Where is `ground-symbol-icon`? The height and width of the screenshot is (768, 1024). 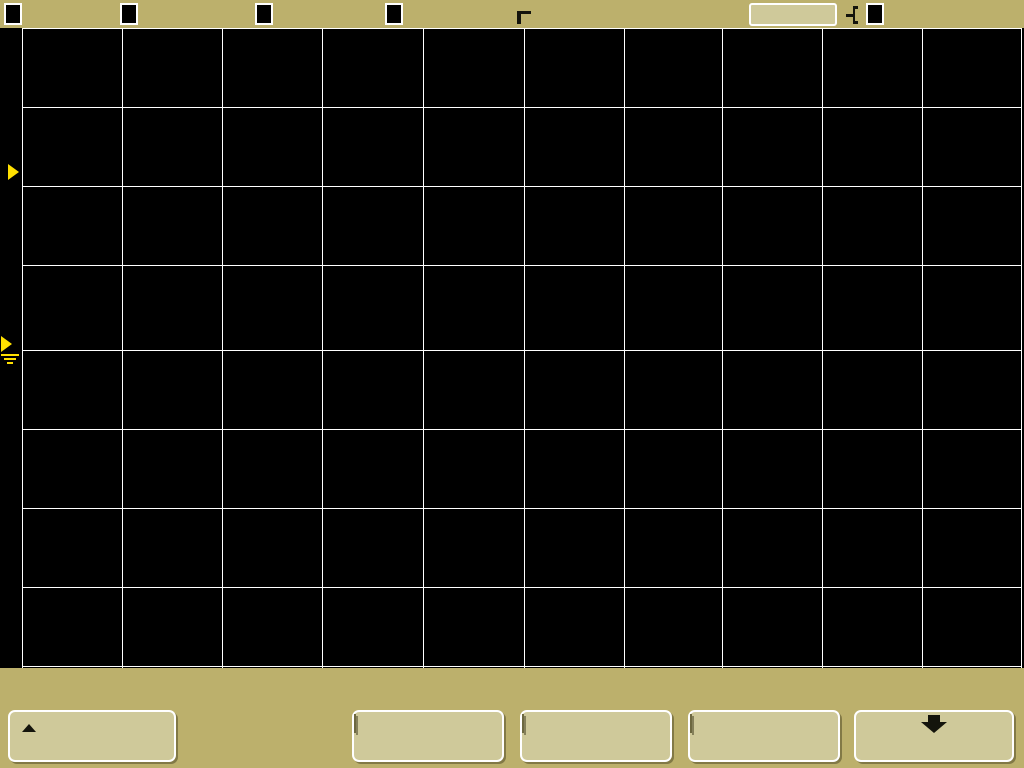
ground-symbol-icon is located at coordinates (9, 359).